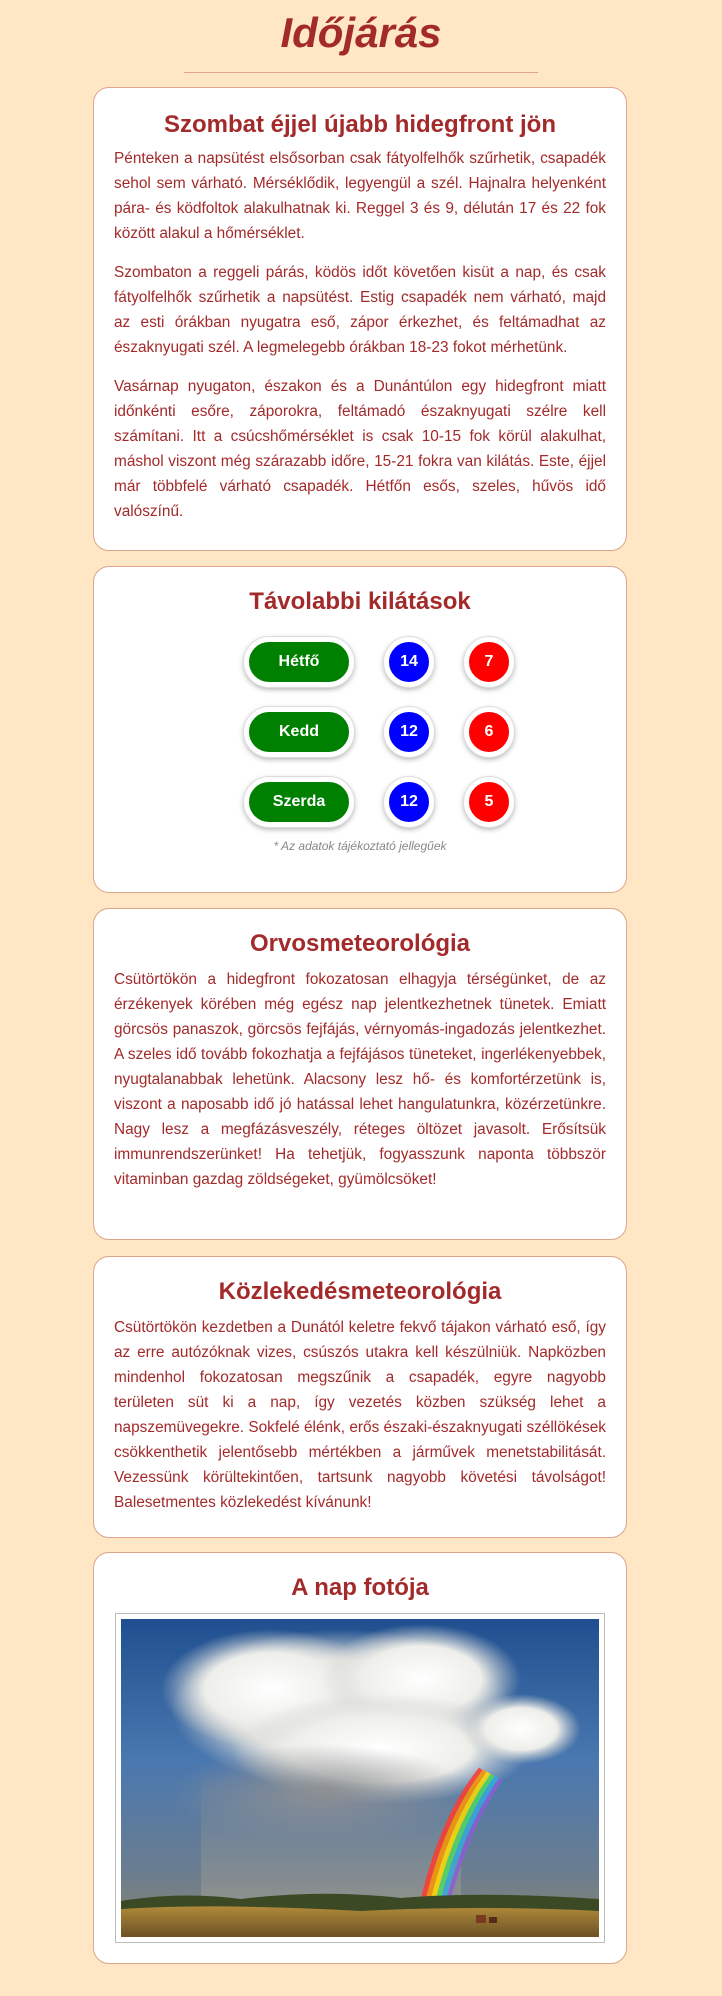 The width and height of the screenshot is (722, 1996). What do you see at coordinates (409, 662) in the screenshot?
I see `forecast-max-temp: 14` at bounding box center [409, 662].